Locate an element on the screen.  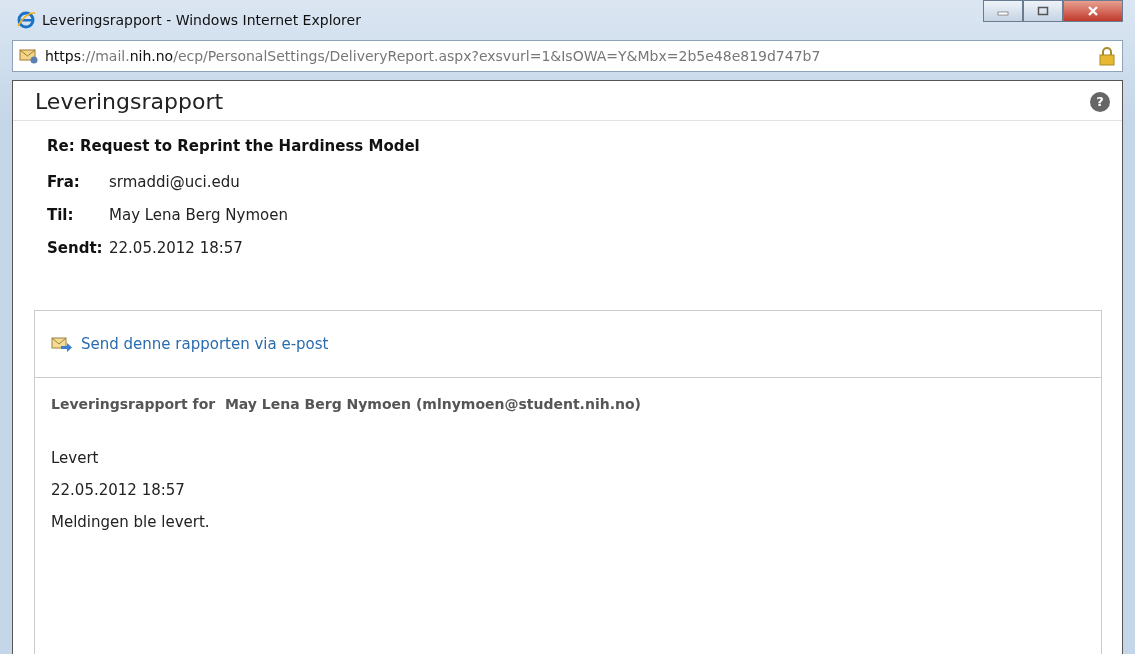
padlock-icon is located at coordinates (1107, 56).